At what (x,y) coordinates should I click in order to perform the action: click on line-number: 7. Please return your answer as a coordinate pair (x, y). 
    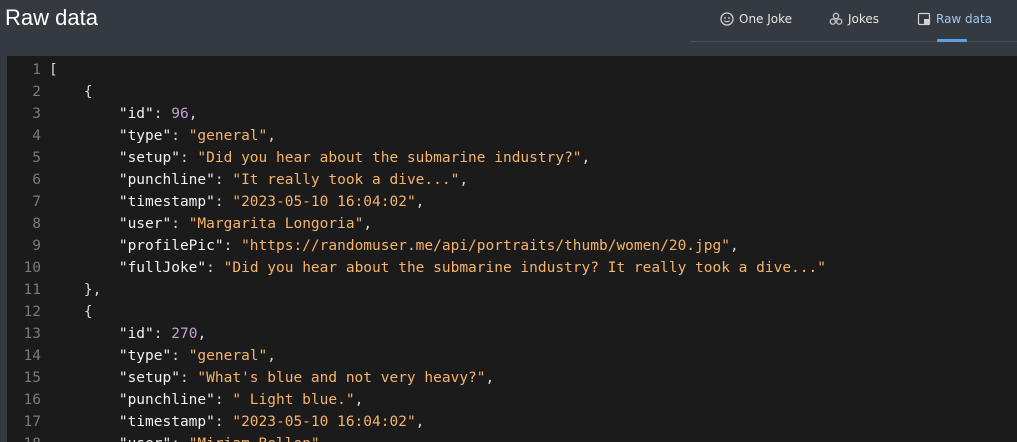
    Looking at the image, I should click on (36, 202).